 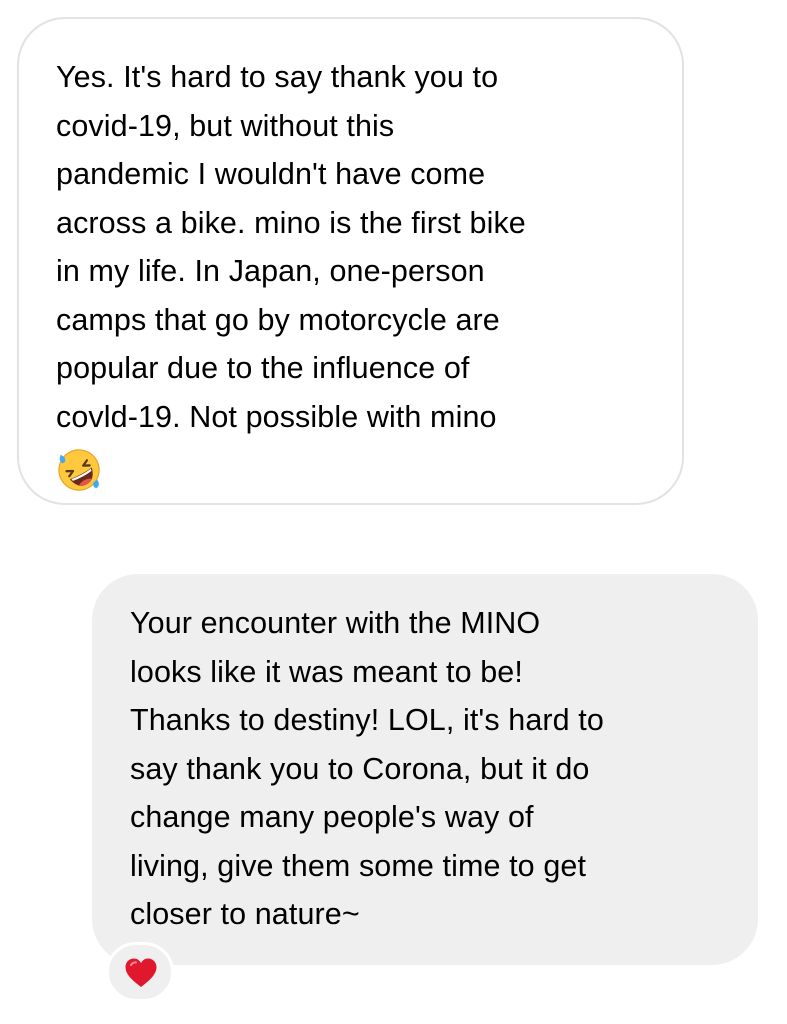 I want to click on rolling-on-the-floor-laughing-icon, so click(x=79, y=470).